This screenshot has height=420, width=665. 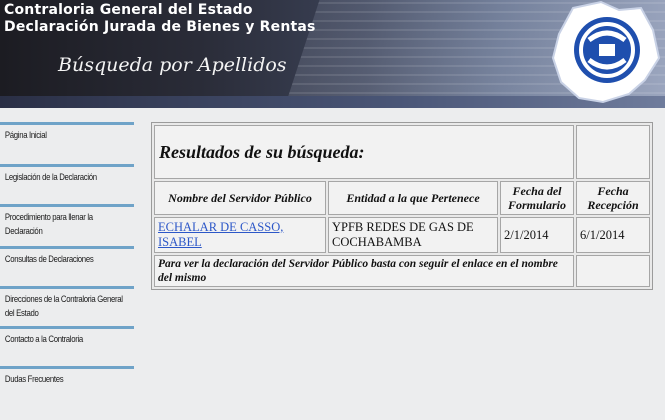 I want to click on column-header-fecha-recepcion: Fecha Recepción, so click(x=613, y=198).